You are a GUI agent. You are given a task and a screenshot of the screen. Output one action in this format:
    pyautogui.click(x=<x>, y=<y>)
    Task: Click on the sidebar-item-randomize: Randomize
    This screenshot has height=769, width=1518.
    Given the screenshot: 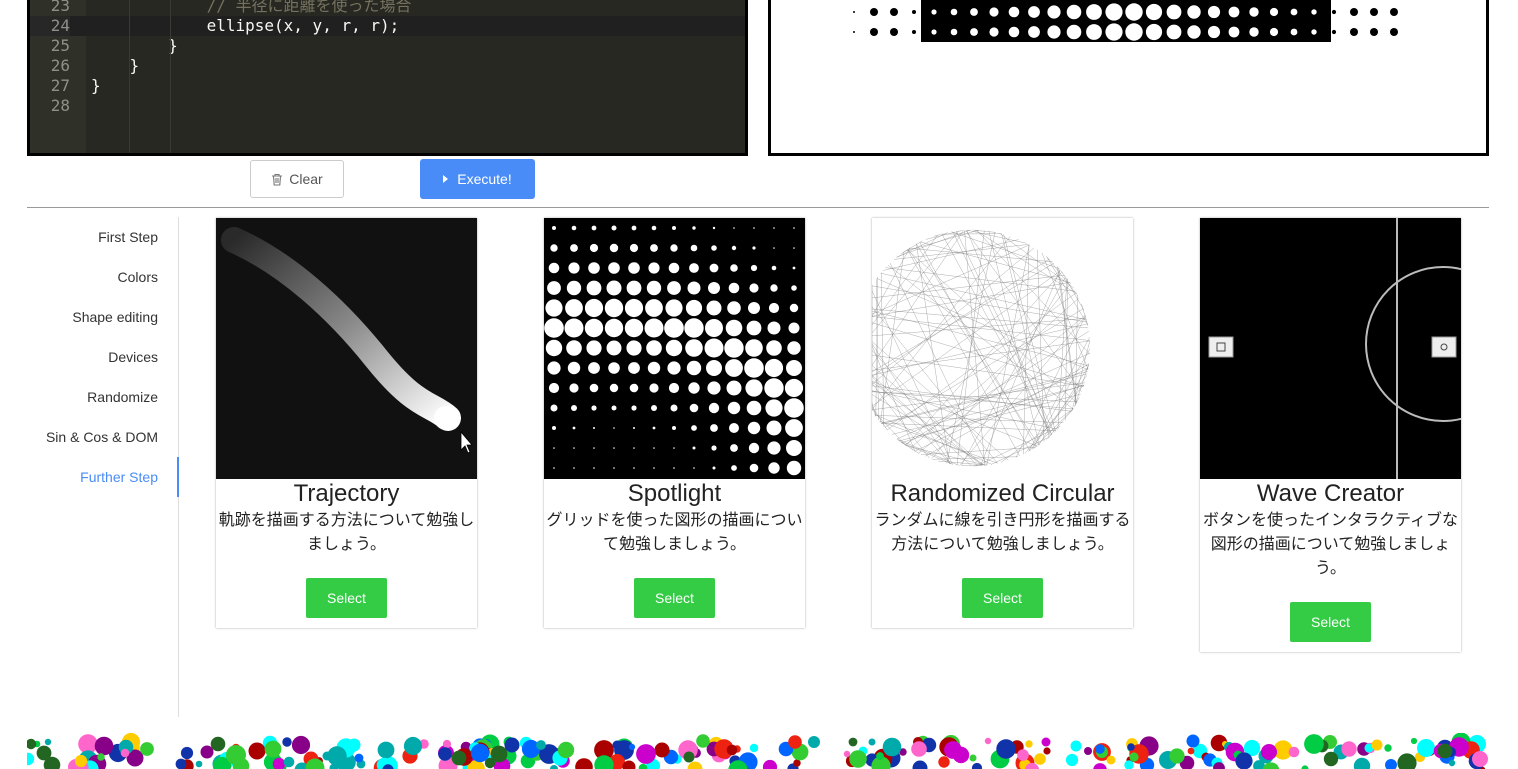 What is the action you would take?
    pyautogui.click(x=122, y=397)
    